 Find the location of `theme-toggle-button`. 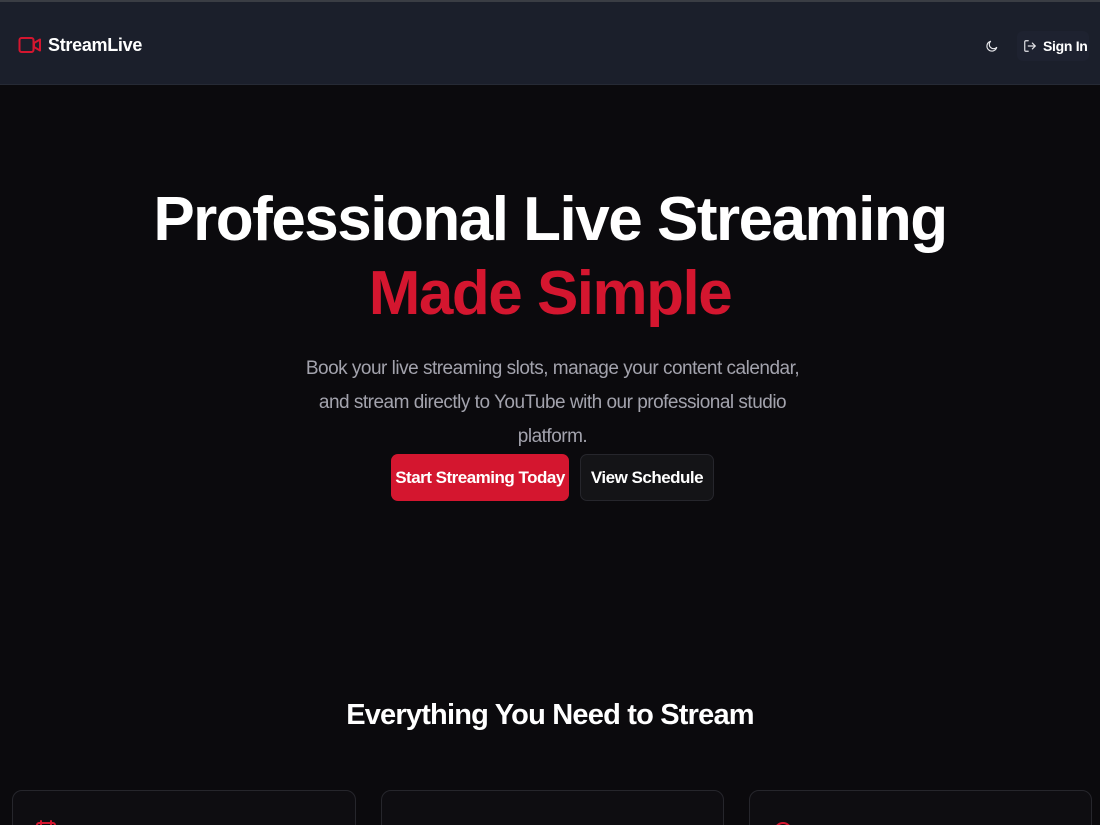

theme-toggle-button is located at coordinates (992, 46).